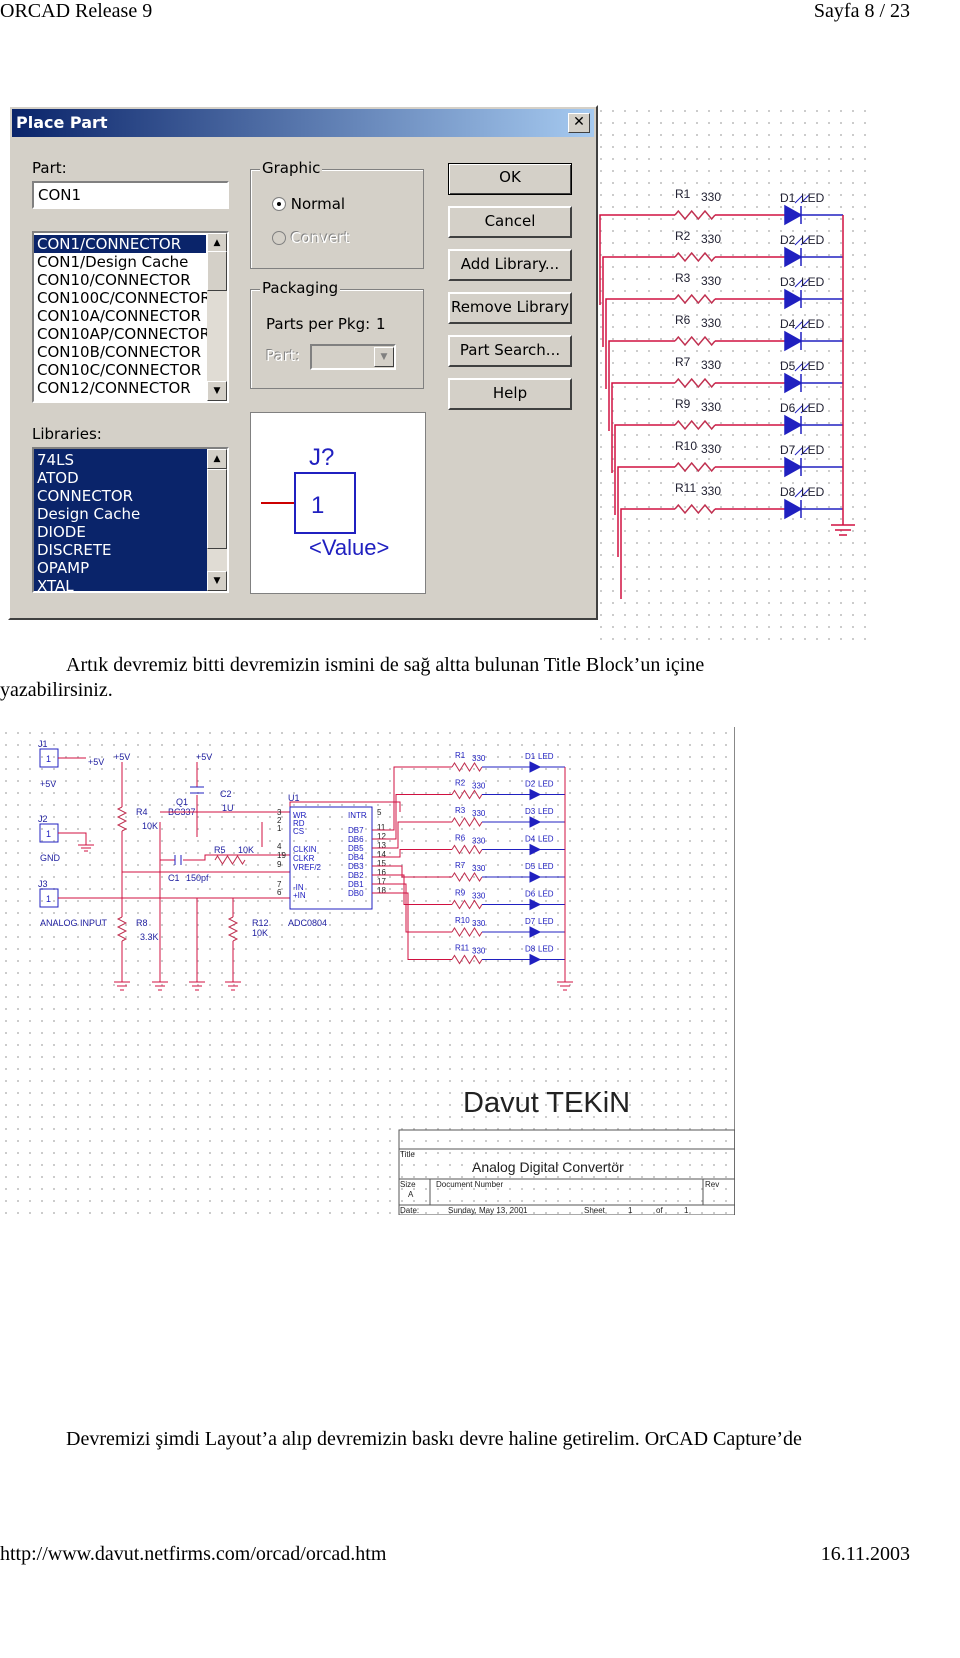  What do you see at coordinates (120, 514) in the screenshot?
I see `library-list-item: Design Cache` at bounding box center [120, 514].